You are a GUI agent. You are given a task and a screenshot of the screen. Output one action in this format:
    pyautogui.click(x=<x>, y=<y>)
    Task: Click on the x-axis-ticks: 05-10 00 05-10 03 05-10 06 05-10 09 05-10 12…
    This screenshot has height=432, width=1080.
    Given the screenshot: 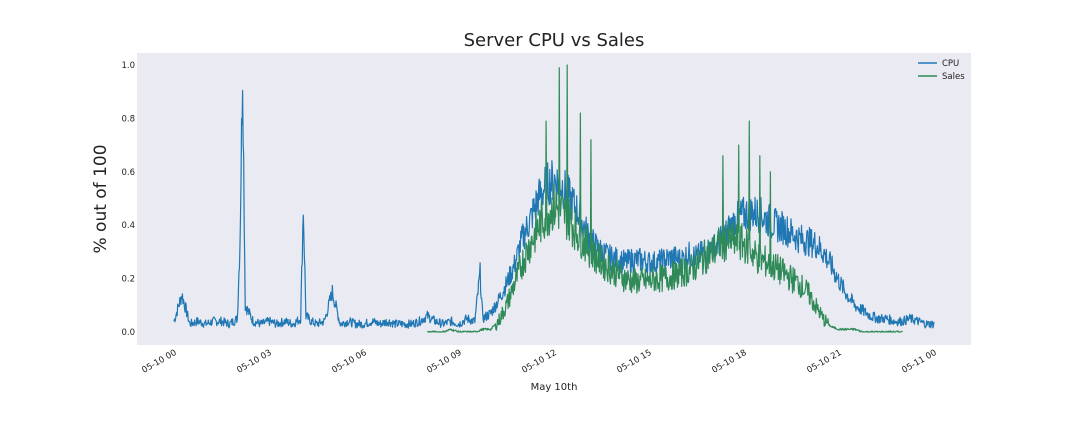 What is the action you would take?
    pyautogui.click(x=539, y=362)
    